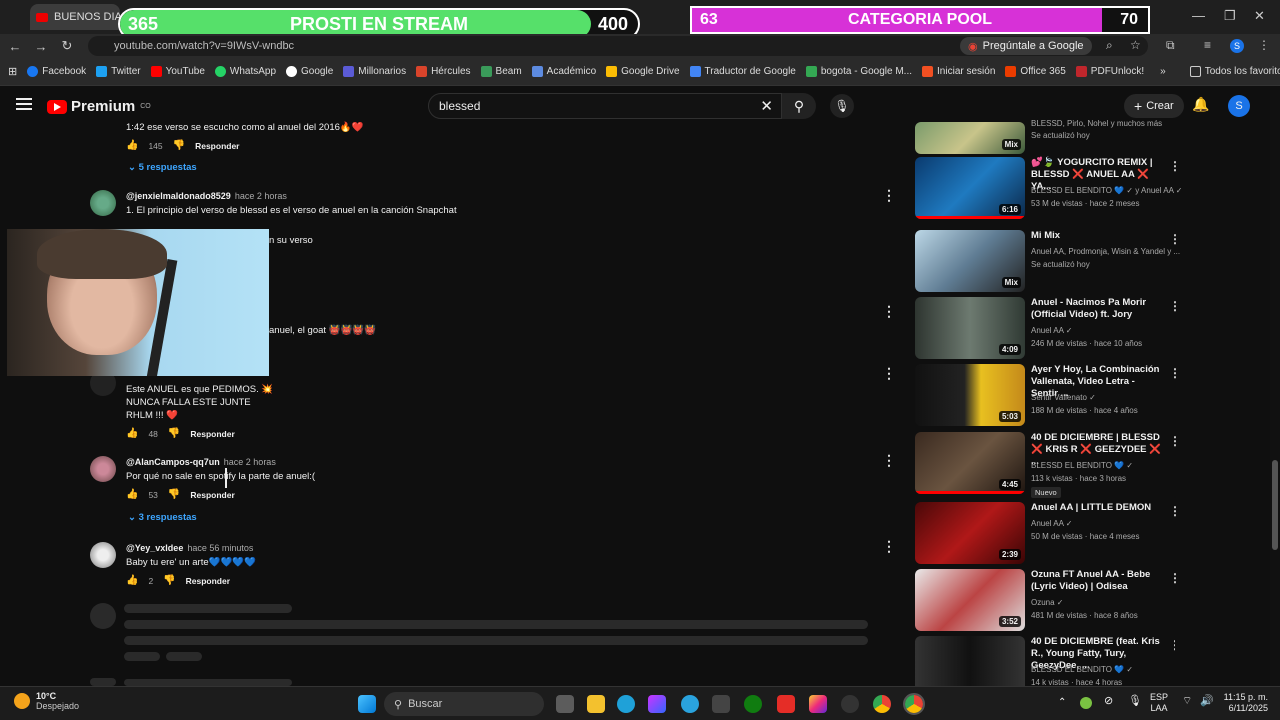 The height and width of the screenshot is (720, 1280). I want to click on extensions-icon: ⧉, so click(1170, 45).